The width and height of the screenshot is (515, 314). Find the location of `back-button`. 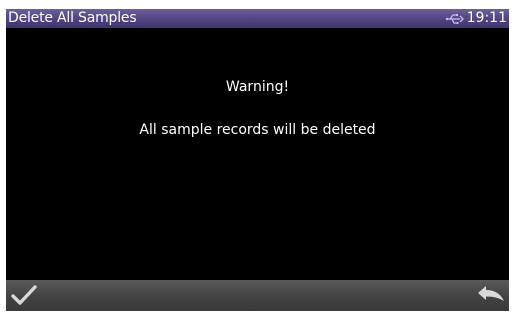

back-button is located at coordinates (487, 295).